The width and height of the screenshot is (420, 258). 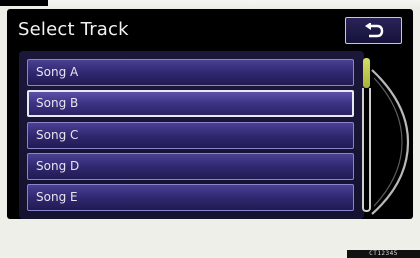 What do you see at coordinates (190, 72) in the screenshot?
I see `track-item-song-a: Song A` at bounding box center [190, 72].